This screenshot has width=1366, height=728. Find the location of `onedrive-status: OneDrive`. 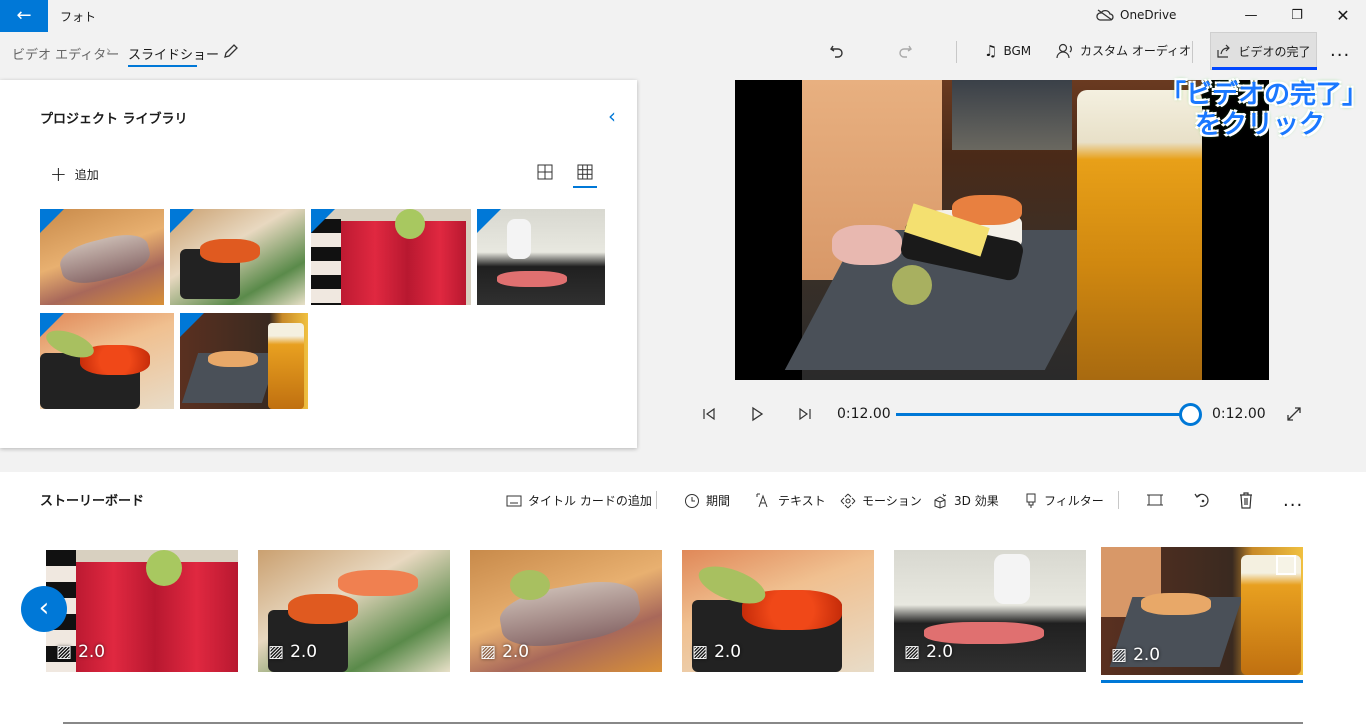

onedrive-status: OneDrive is located at coordinates (1136, 15).